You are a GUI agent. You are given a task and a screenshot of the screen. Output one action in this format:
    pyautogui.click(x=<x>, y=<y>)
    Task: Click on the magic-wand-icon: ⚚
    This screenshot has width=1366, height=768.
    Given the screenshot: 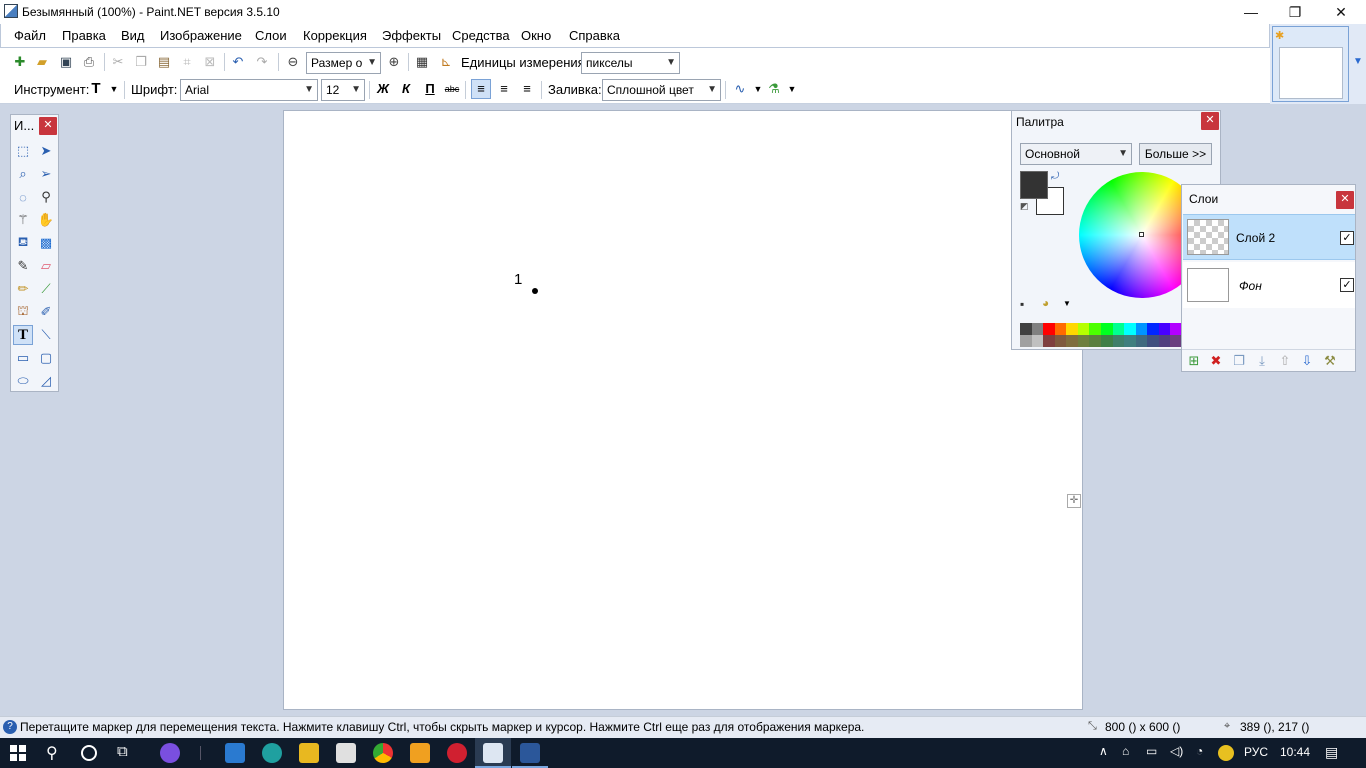 What is the action you would take?
    pyautogui.click(x=23, y=220)
    